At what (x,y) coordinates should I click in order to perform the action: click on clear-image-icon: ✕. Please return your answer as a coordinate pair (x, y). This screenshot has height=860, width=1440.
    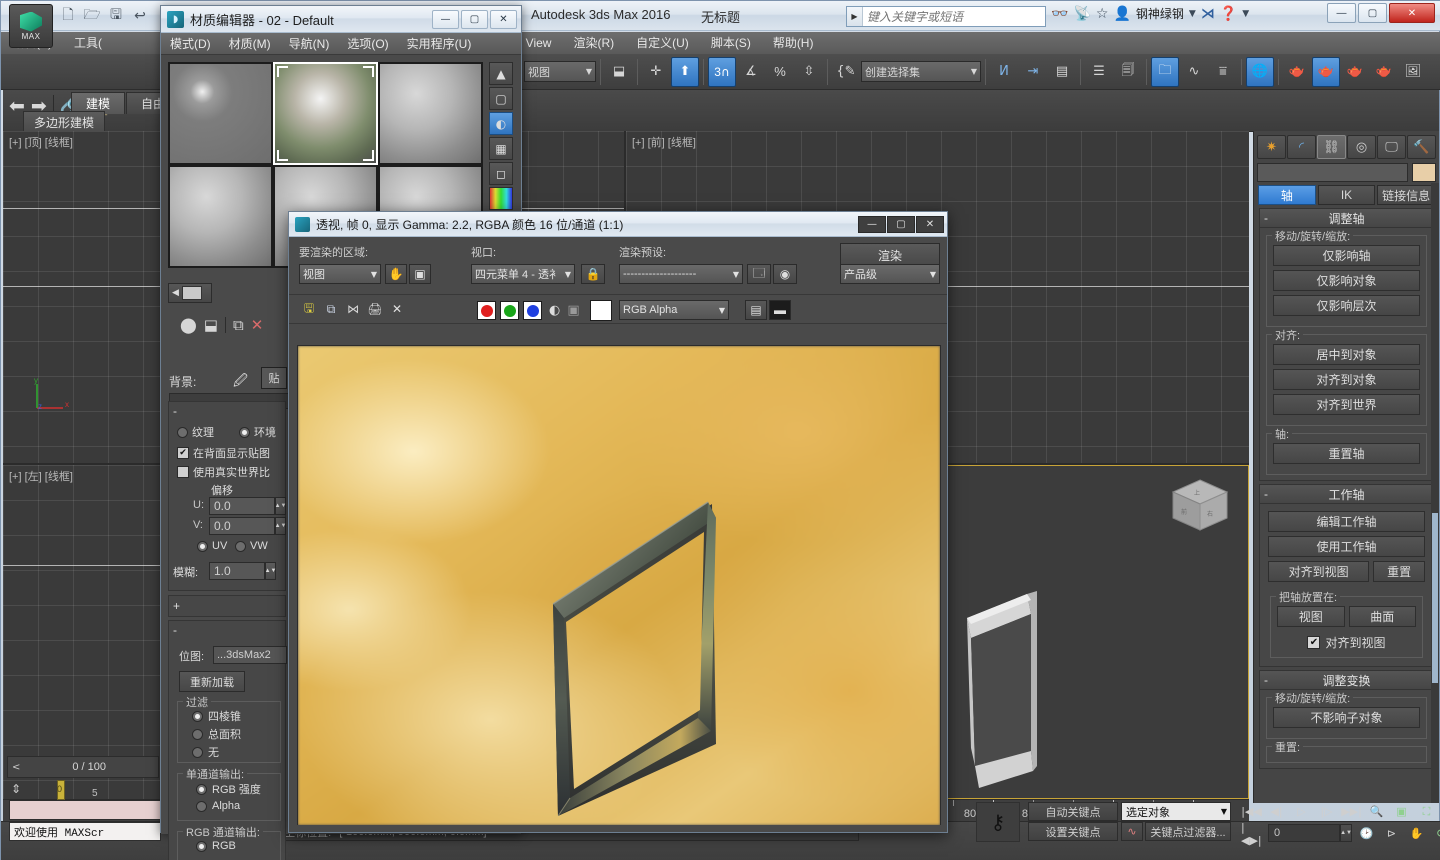
    Looking at the image, I should click on (397, 309).